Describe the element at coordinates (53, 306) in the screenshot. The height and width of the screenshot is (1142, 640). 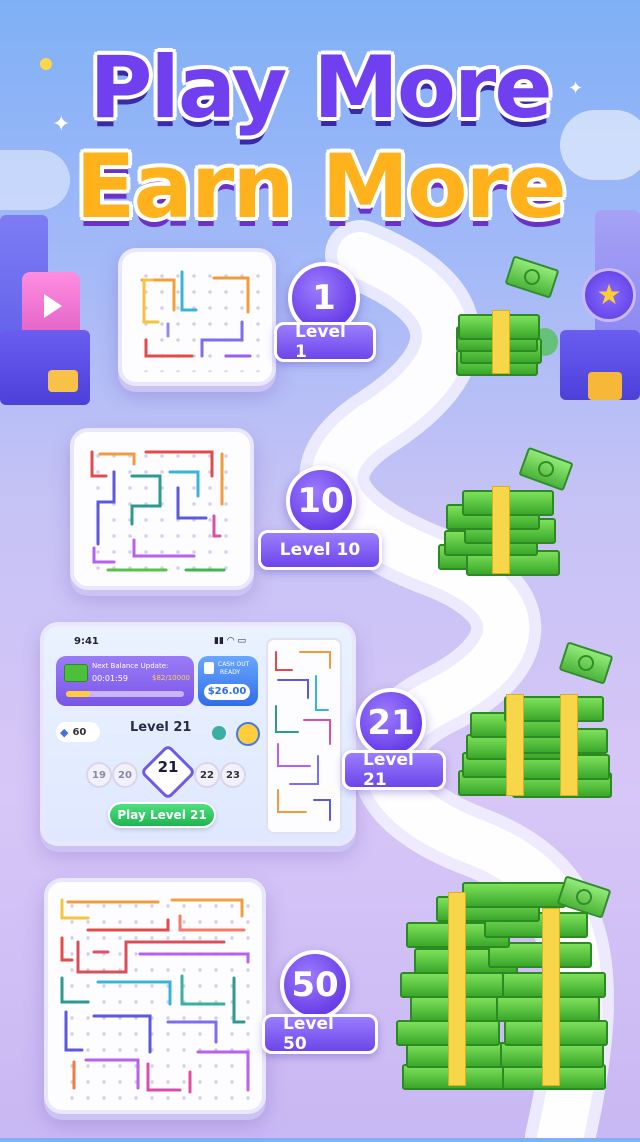
I see `play-icon` at that location.